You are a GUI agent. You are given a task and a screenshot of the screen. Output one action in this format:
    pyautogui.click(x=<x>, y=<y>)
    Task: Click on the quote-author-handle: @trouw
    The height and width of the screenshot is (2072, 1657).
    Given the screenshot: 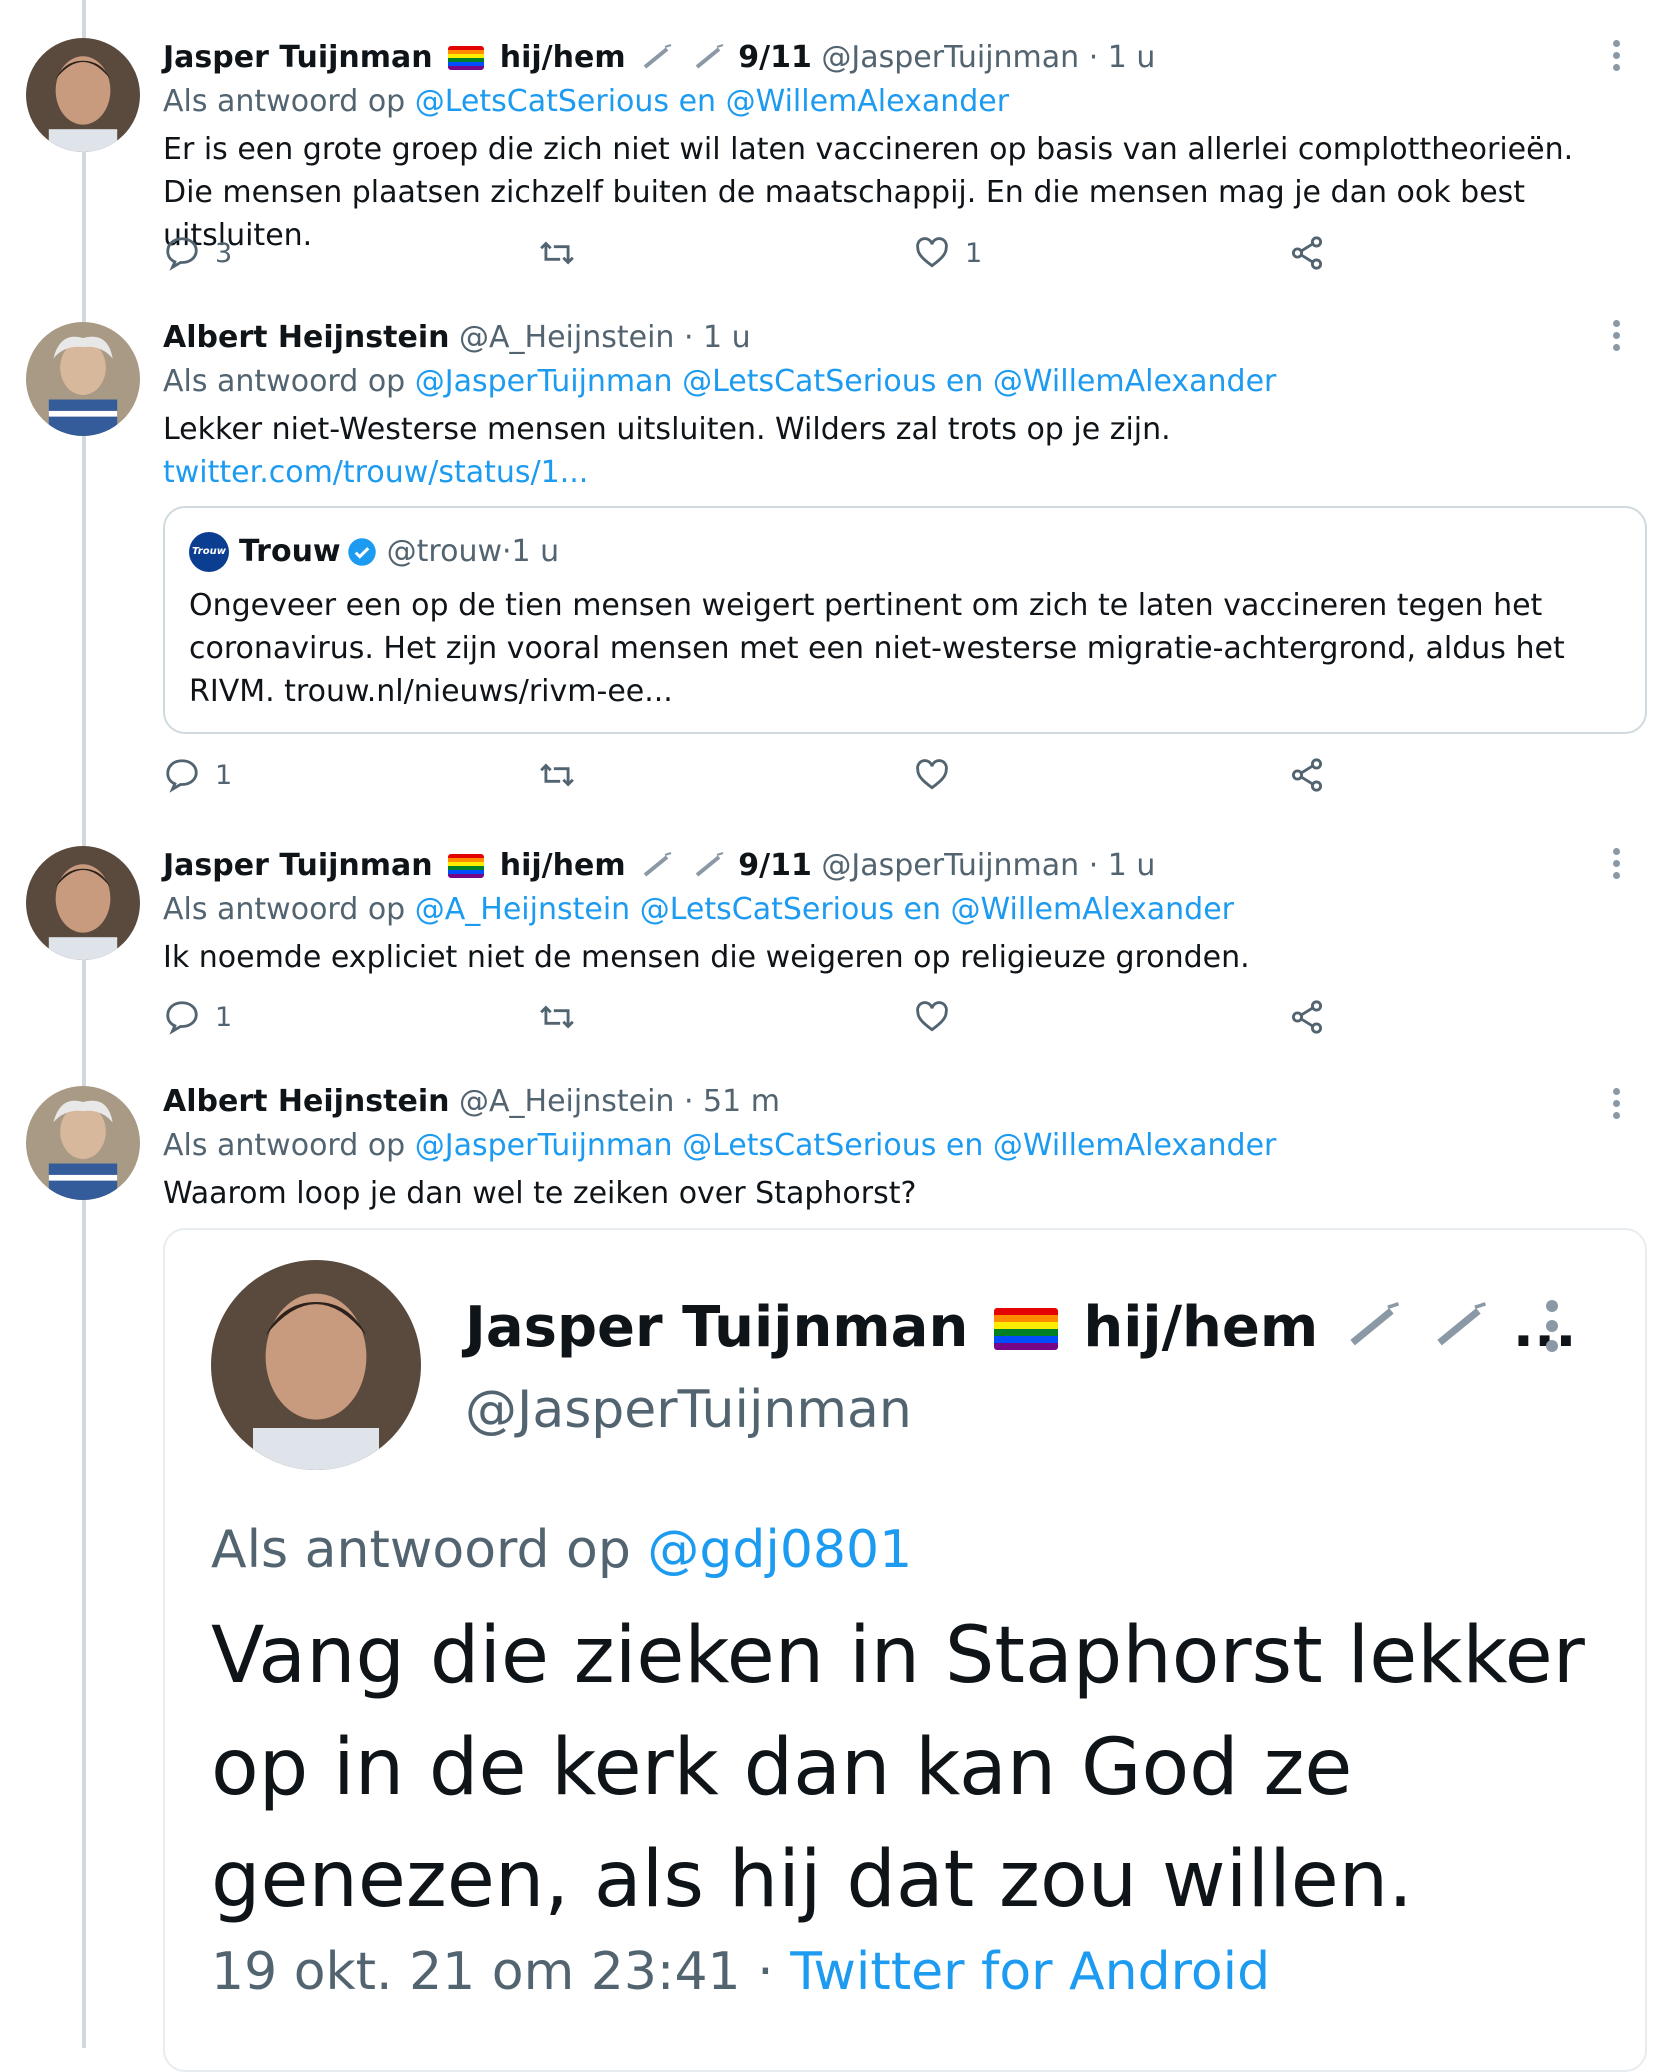 What is the action you would take?
    pyautogui.click(x=444, y=552)
    